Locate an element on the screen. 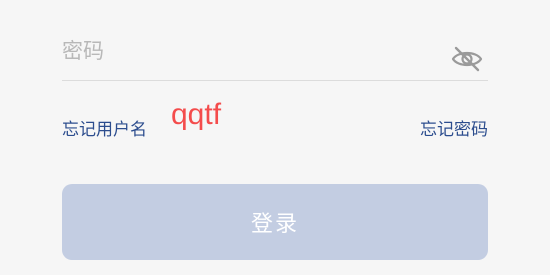  annotation-label: qqtf is located at coordinates (196, 114).